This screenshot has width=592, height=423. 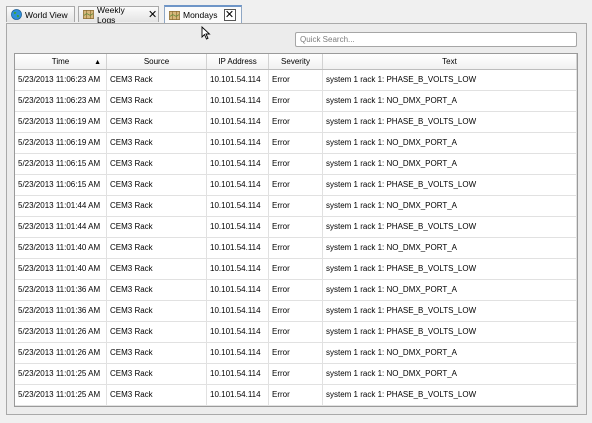 I want to click on column-header-severity: Severity, so click(x=296, y=61).